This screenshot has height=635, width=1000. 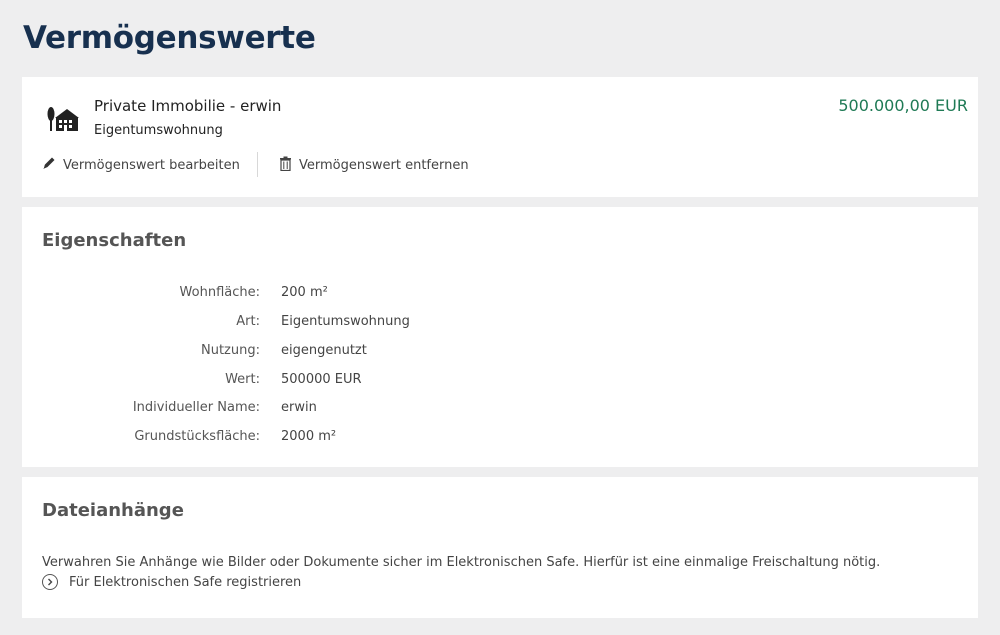 I want to click on remove-asset-button: Vermögenswert entfernen, so click(x=374, y=165).